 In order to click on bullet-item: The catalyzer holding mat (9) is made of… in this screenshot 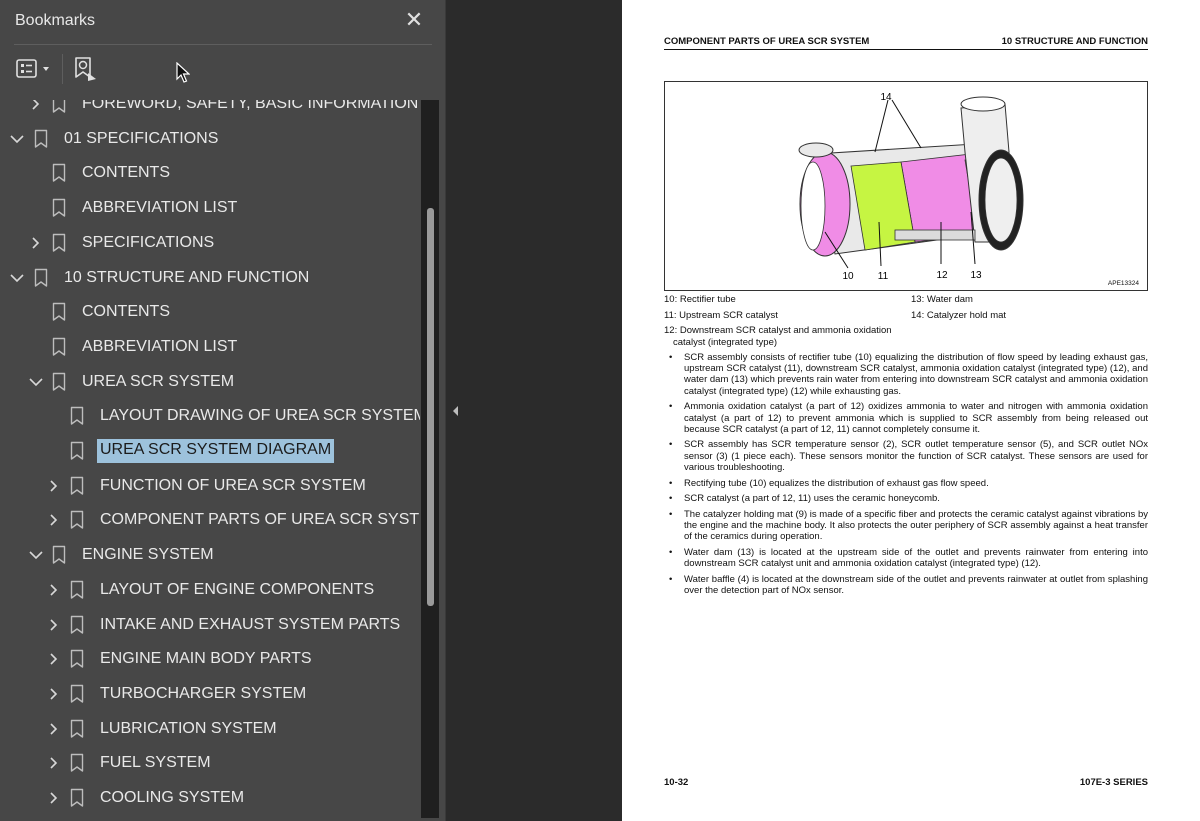, I will do `click(906, 526)`.